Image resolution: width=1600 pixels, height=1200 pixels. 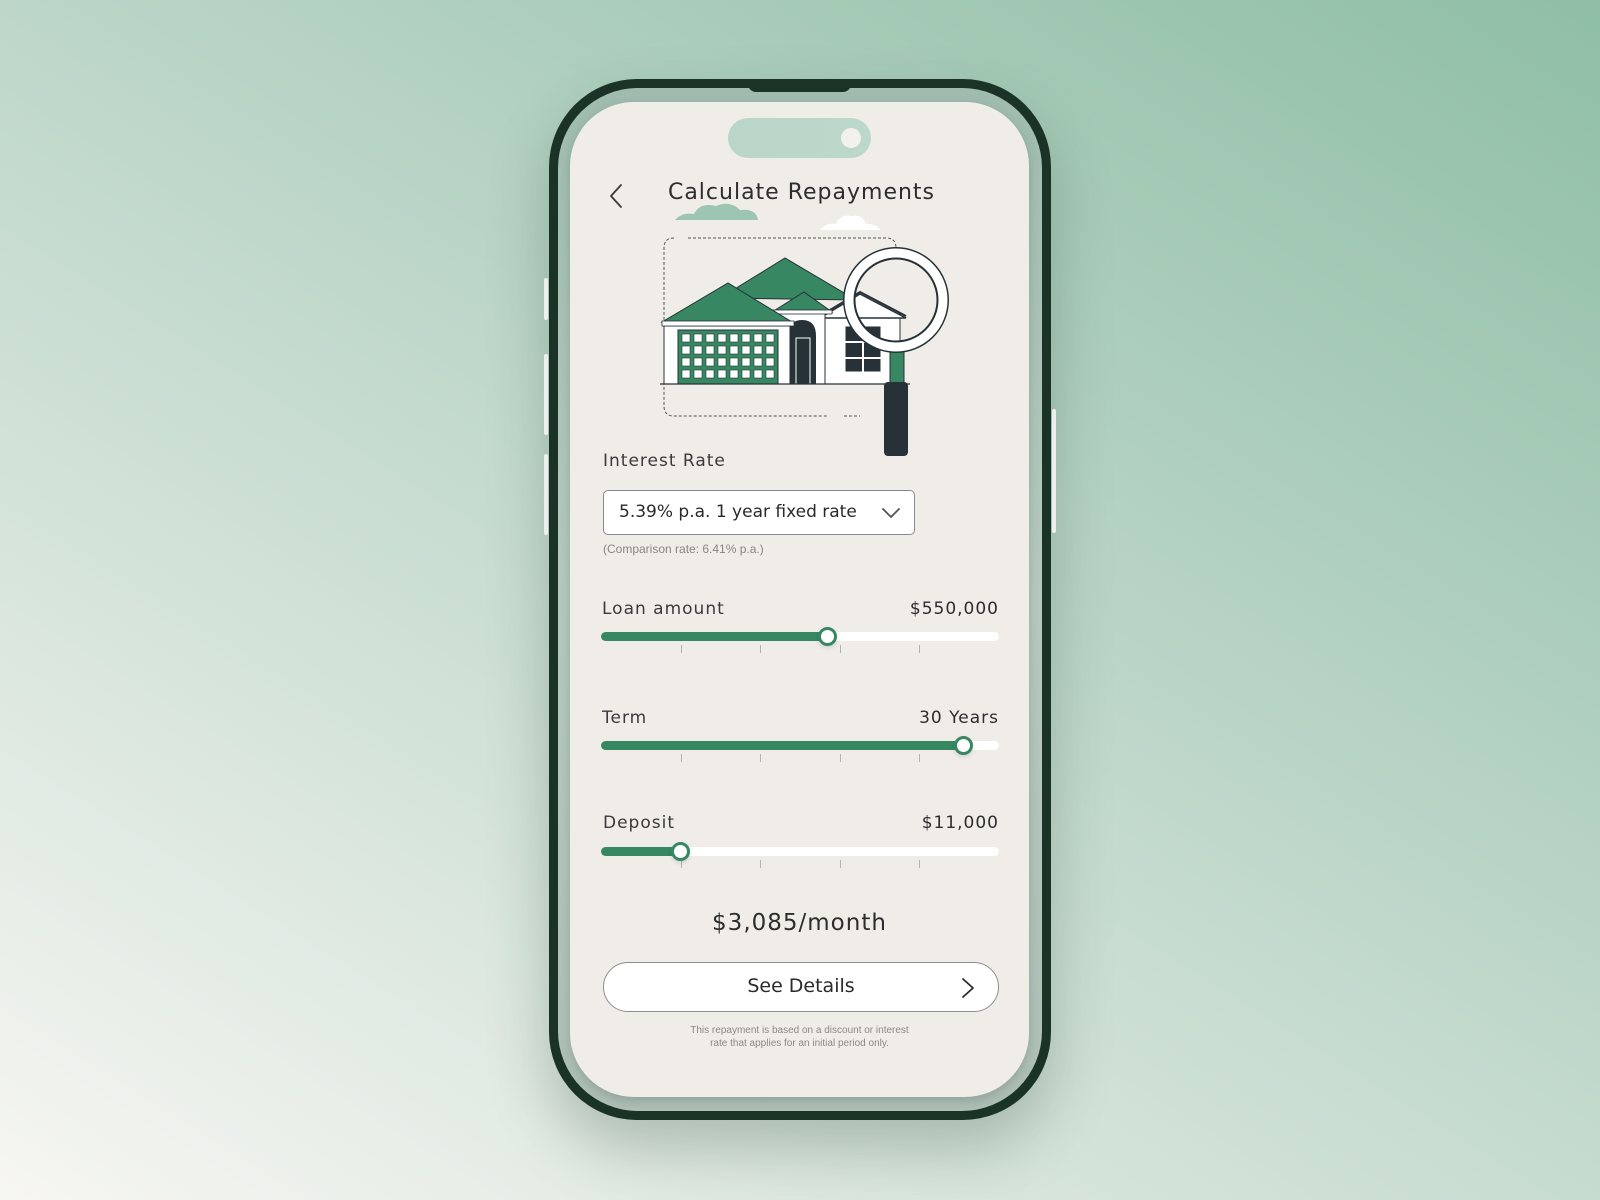 What do you see at coordinates (800, 852) in the screenshot?
I see `deposit-slider` at bounding box center [800, 852].